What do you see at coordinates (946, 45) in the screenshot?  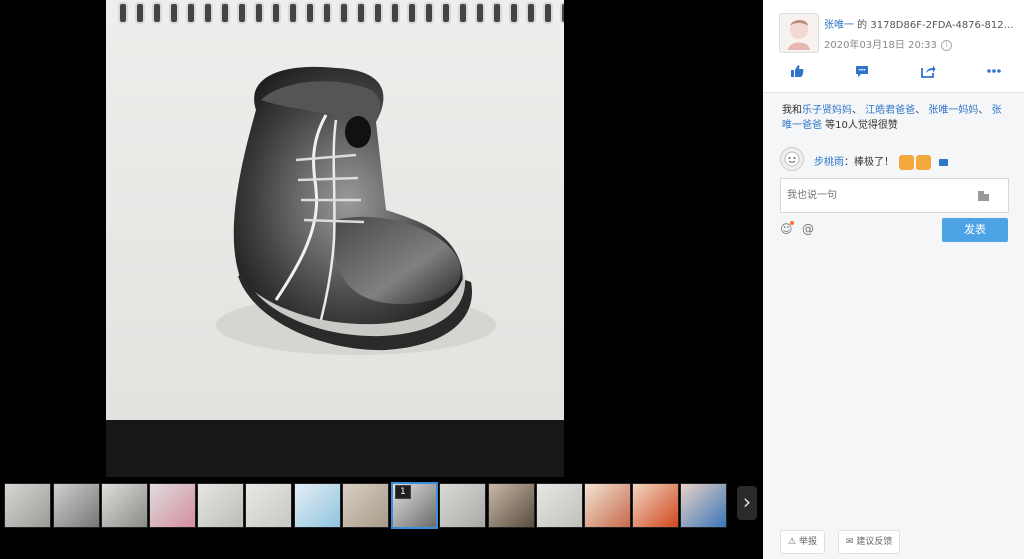 I see `info-icon: i` at bounding box center [946, 45].